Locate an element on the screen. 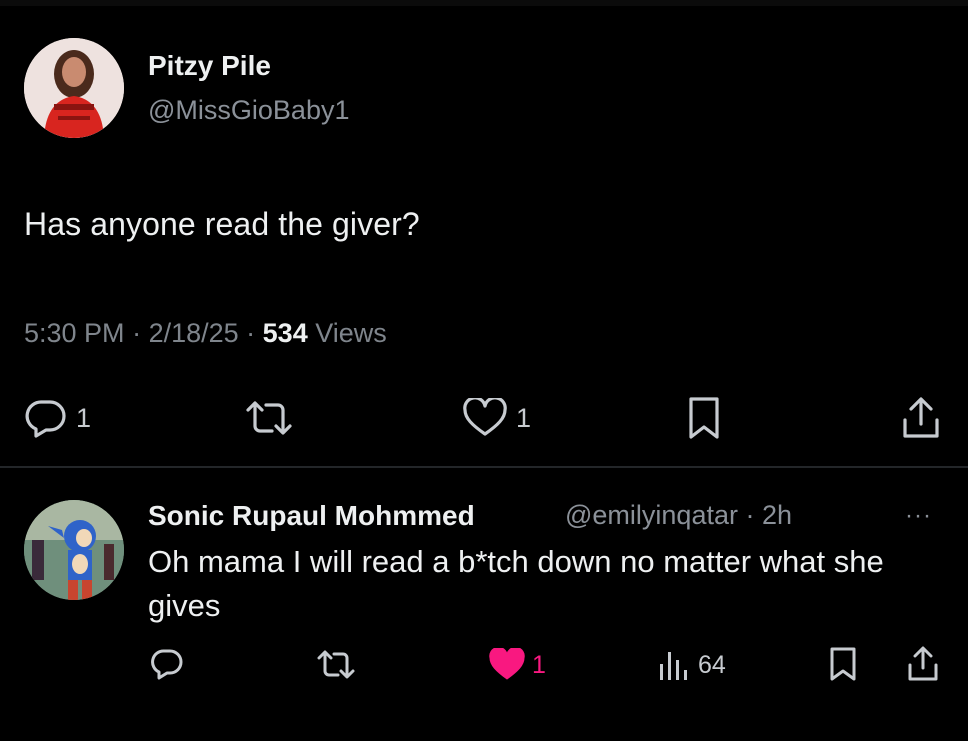 The width and height of the screenshot is (968, 741). reply-author-handle: @emilyinqatar is located at coordinates (651, 515).